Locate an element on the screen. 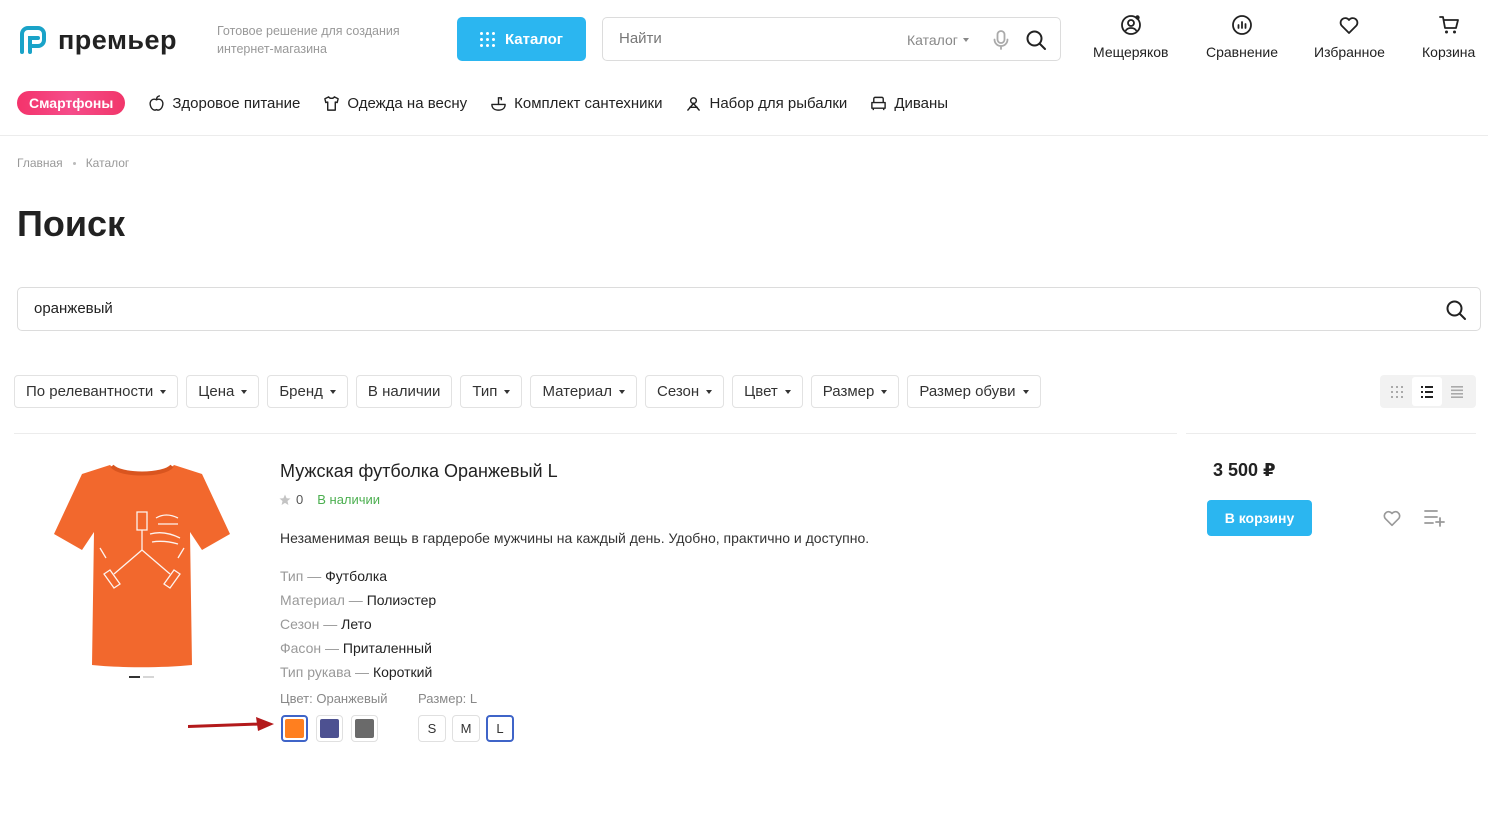  filter-brand: Бренд is located at coordinates (307, 391).